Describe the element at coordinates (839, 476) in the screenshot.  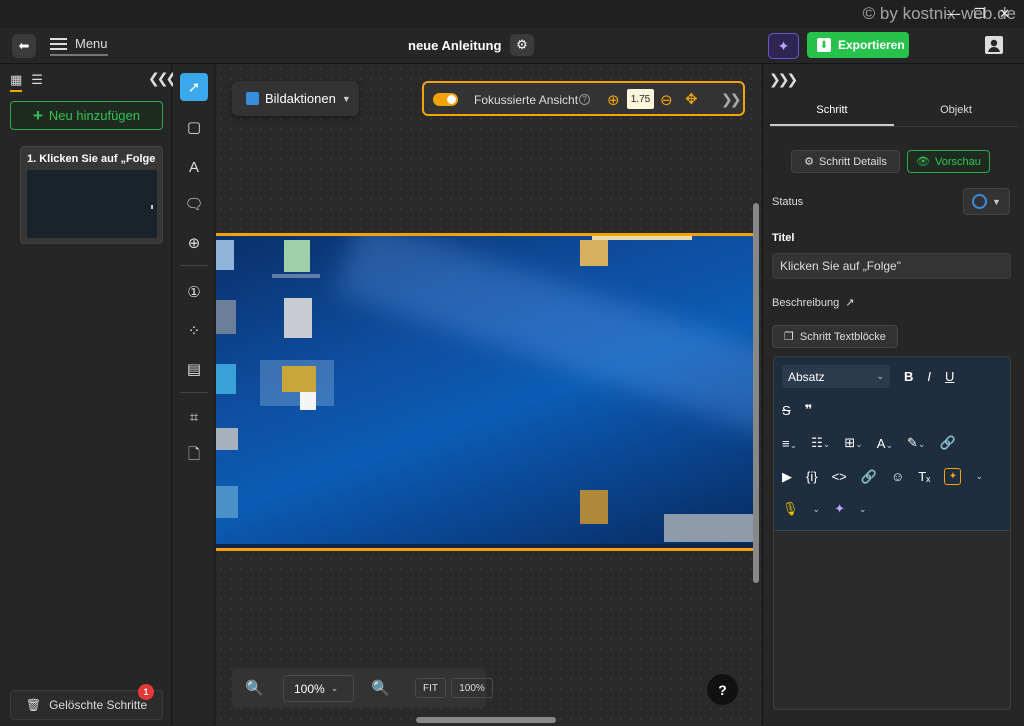
I see `code-icon: <>` at that location.